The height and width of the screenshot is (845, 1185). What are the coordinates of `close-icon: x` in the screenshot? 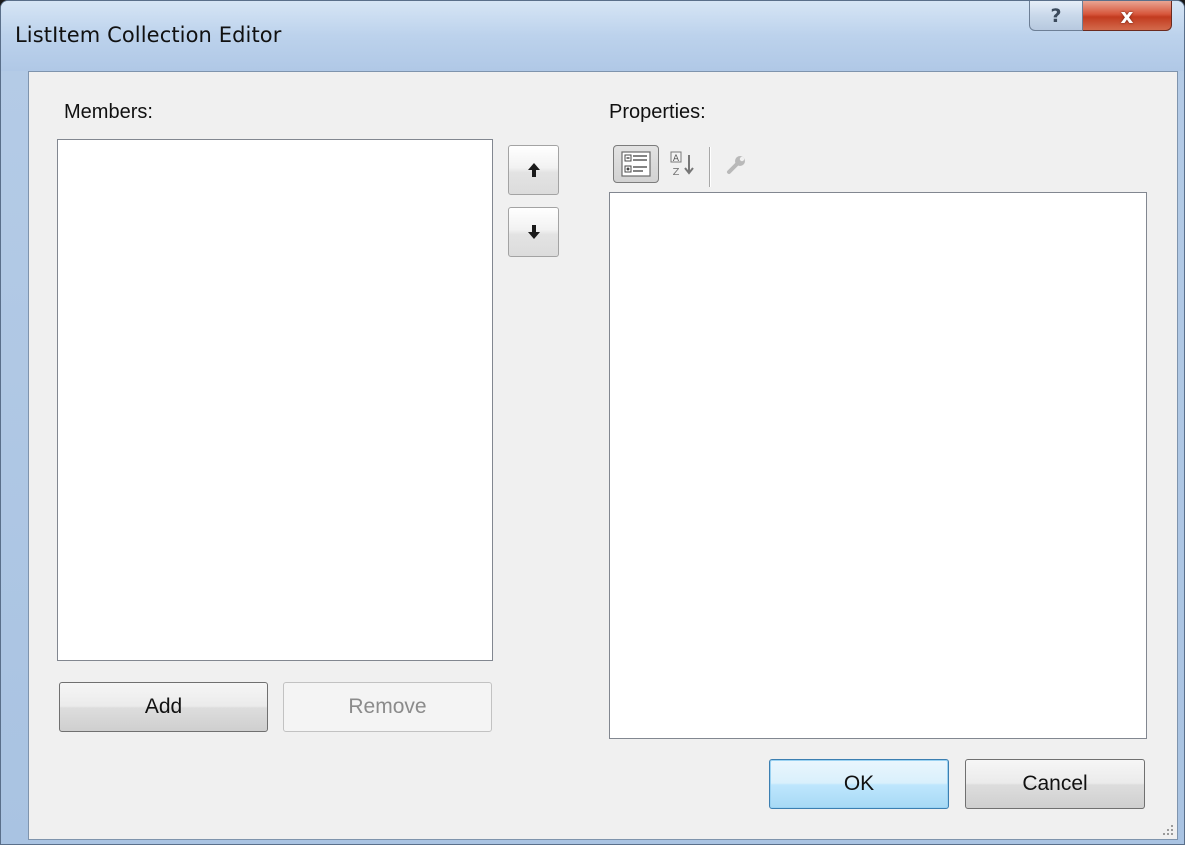 It's located at (1127, 15).